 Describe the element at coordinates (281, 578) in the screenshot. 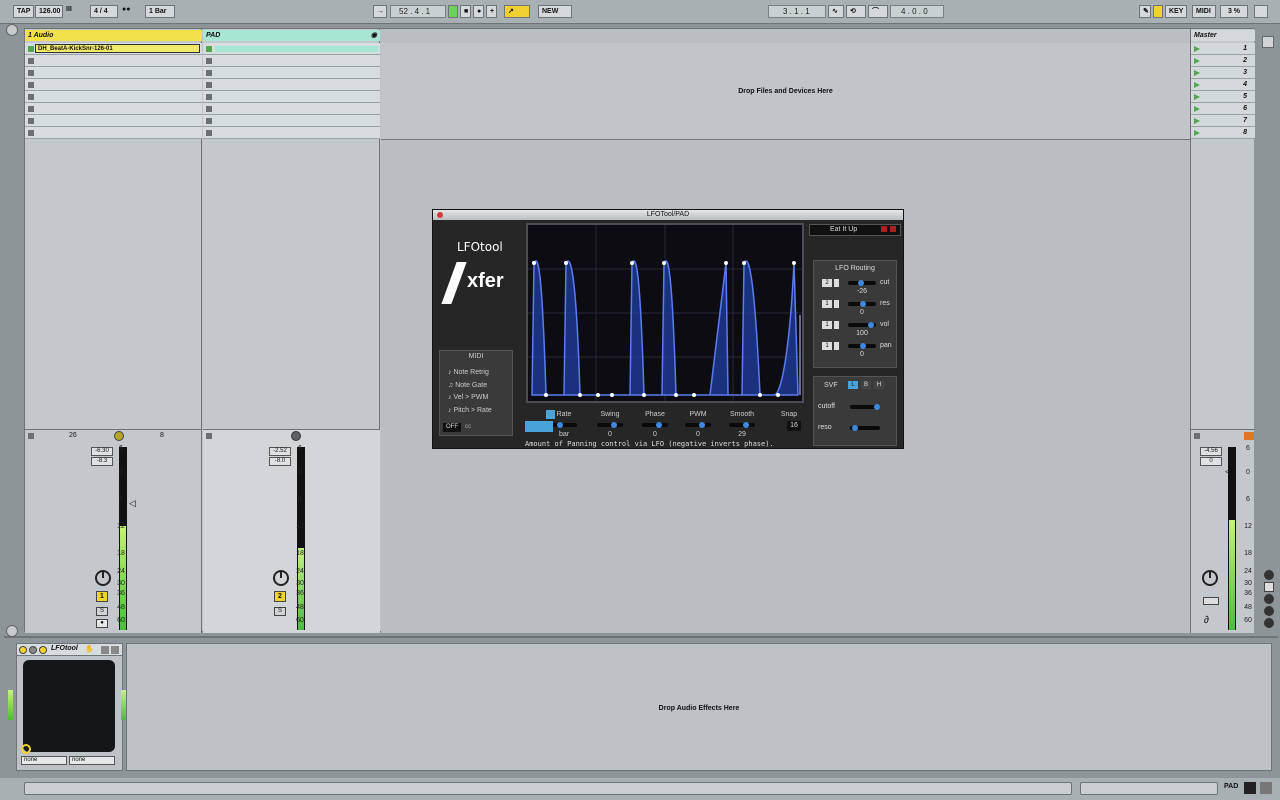

I see `send-knob-icon` at that location.